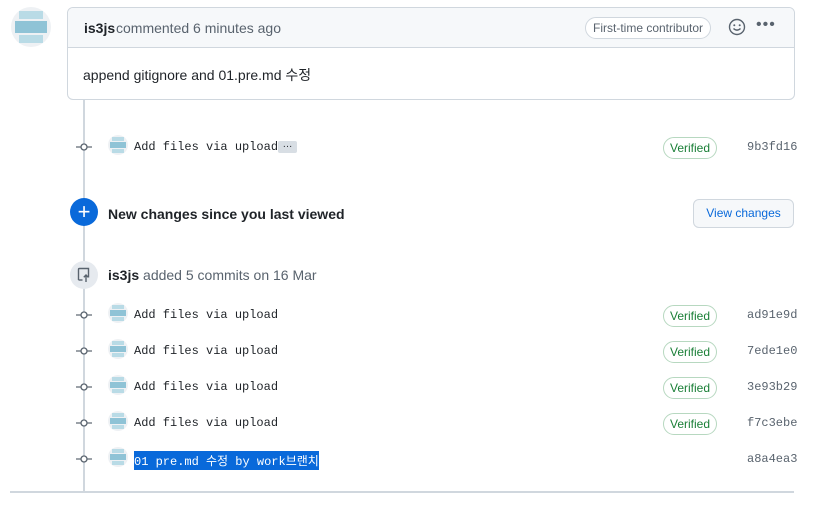 This screenshot has width=825, height=515. What do you see at coordinates (772, 315) in the screenshot?
I see `commit-sha: ad91e9d` at bounding box center [772, 315].